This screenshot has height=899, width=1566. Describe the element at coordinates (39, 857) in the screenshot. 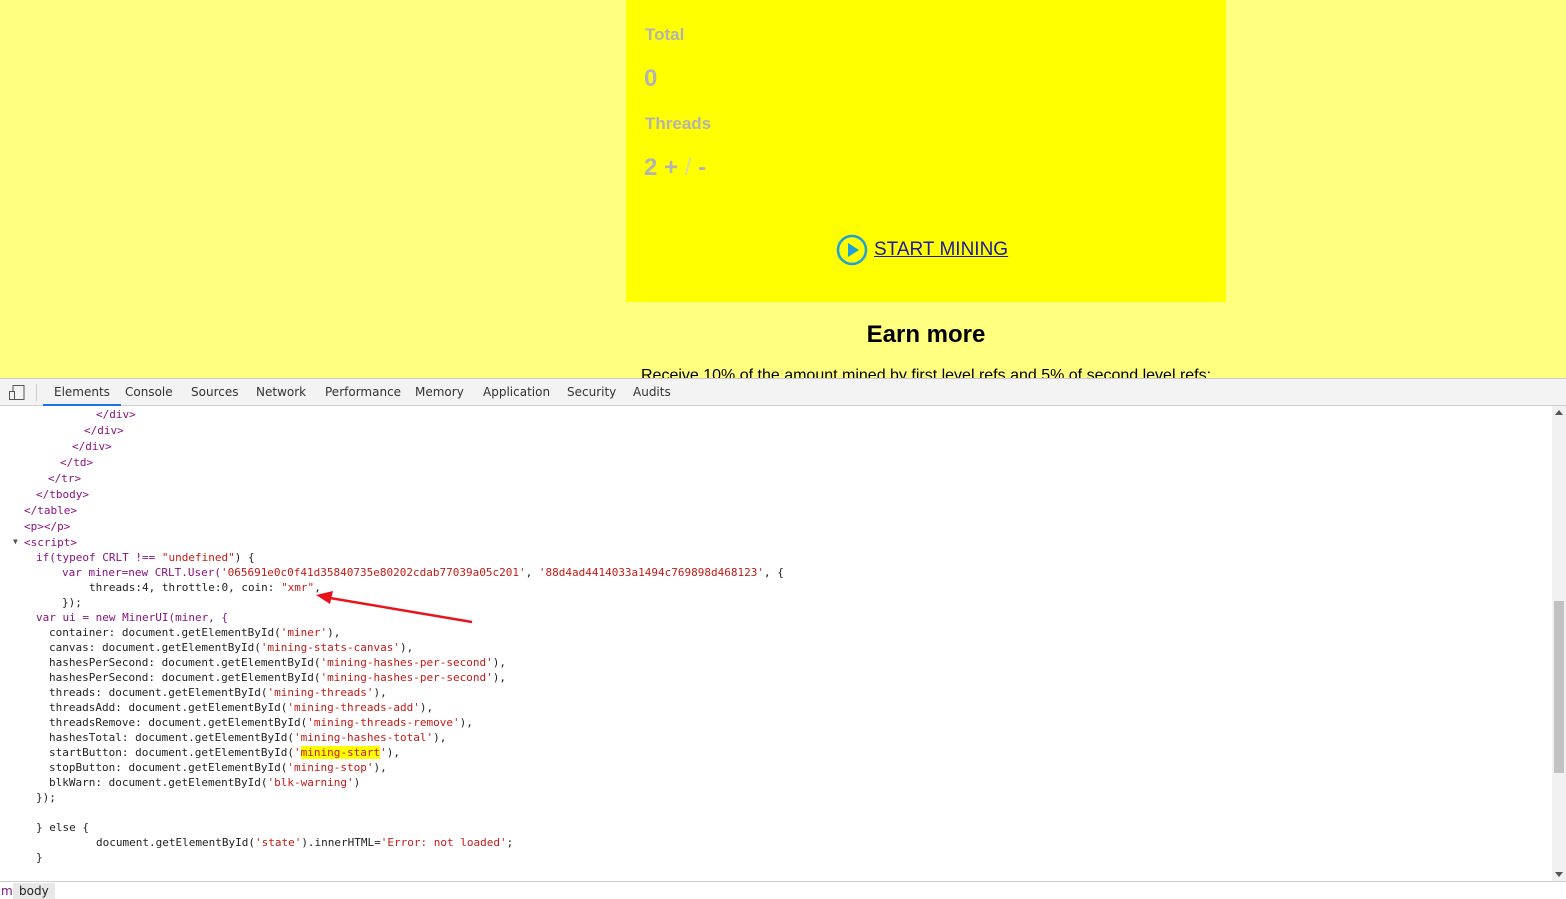

I see `code-line: }` at that location.